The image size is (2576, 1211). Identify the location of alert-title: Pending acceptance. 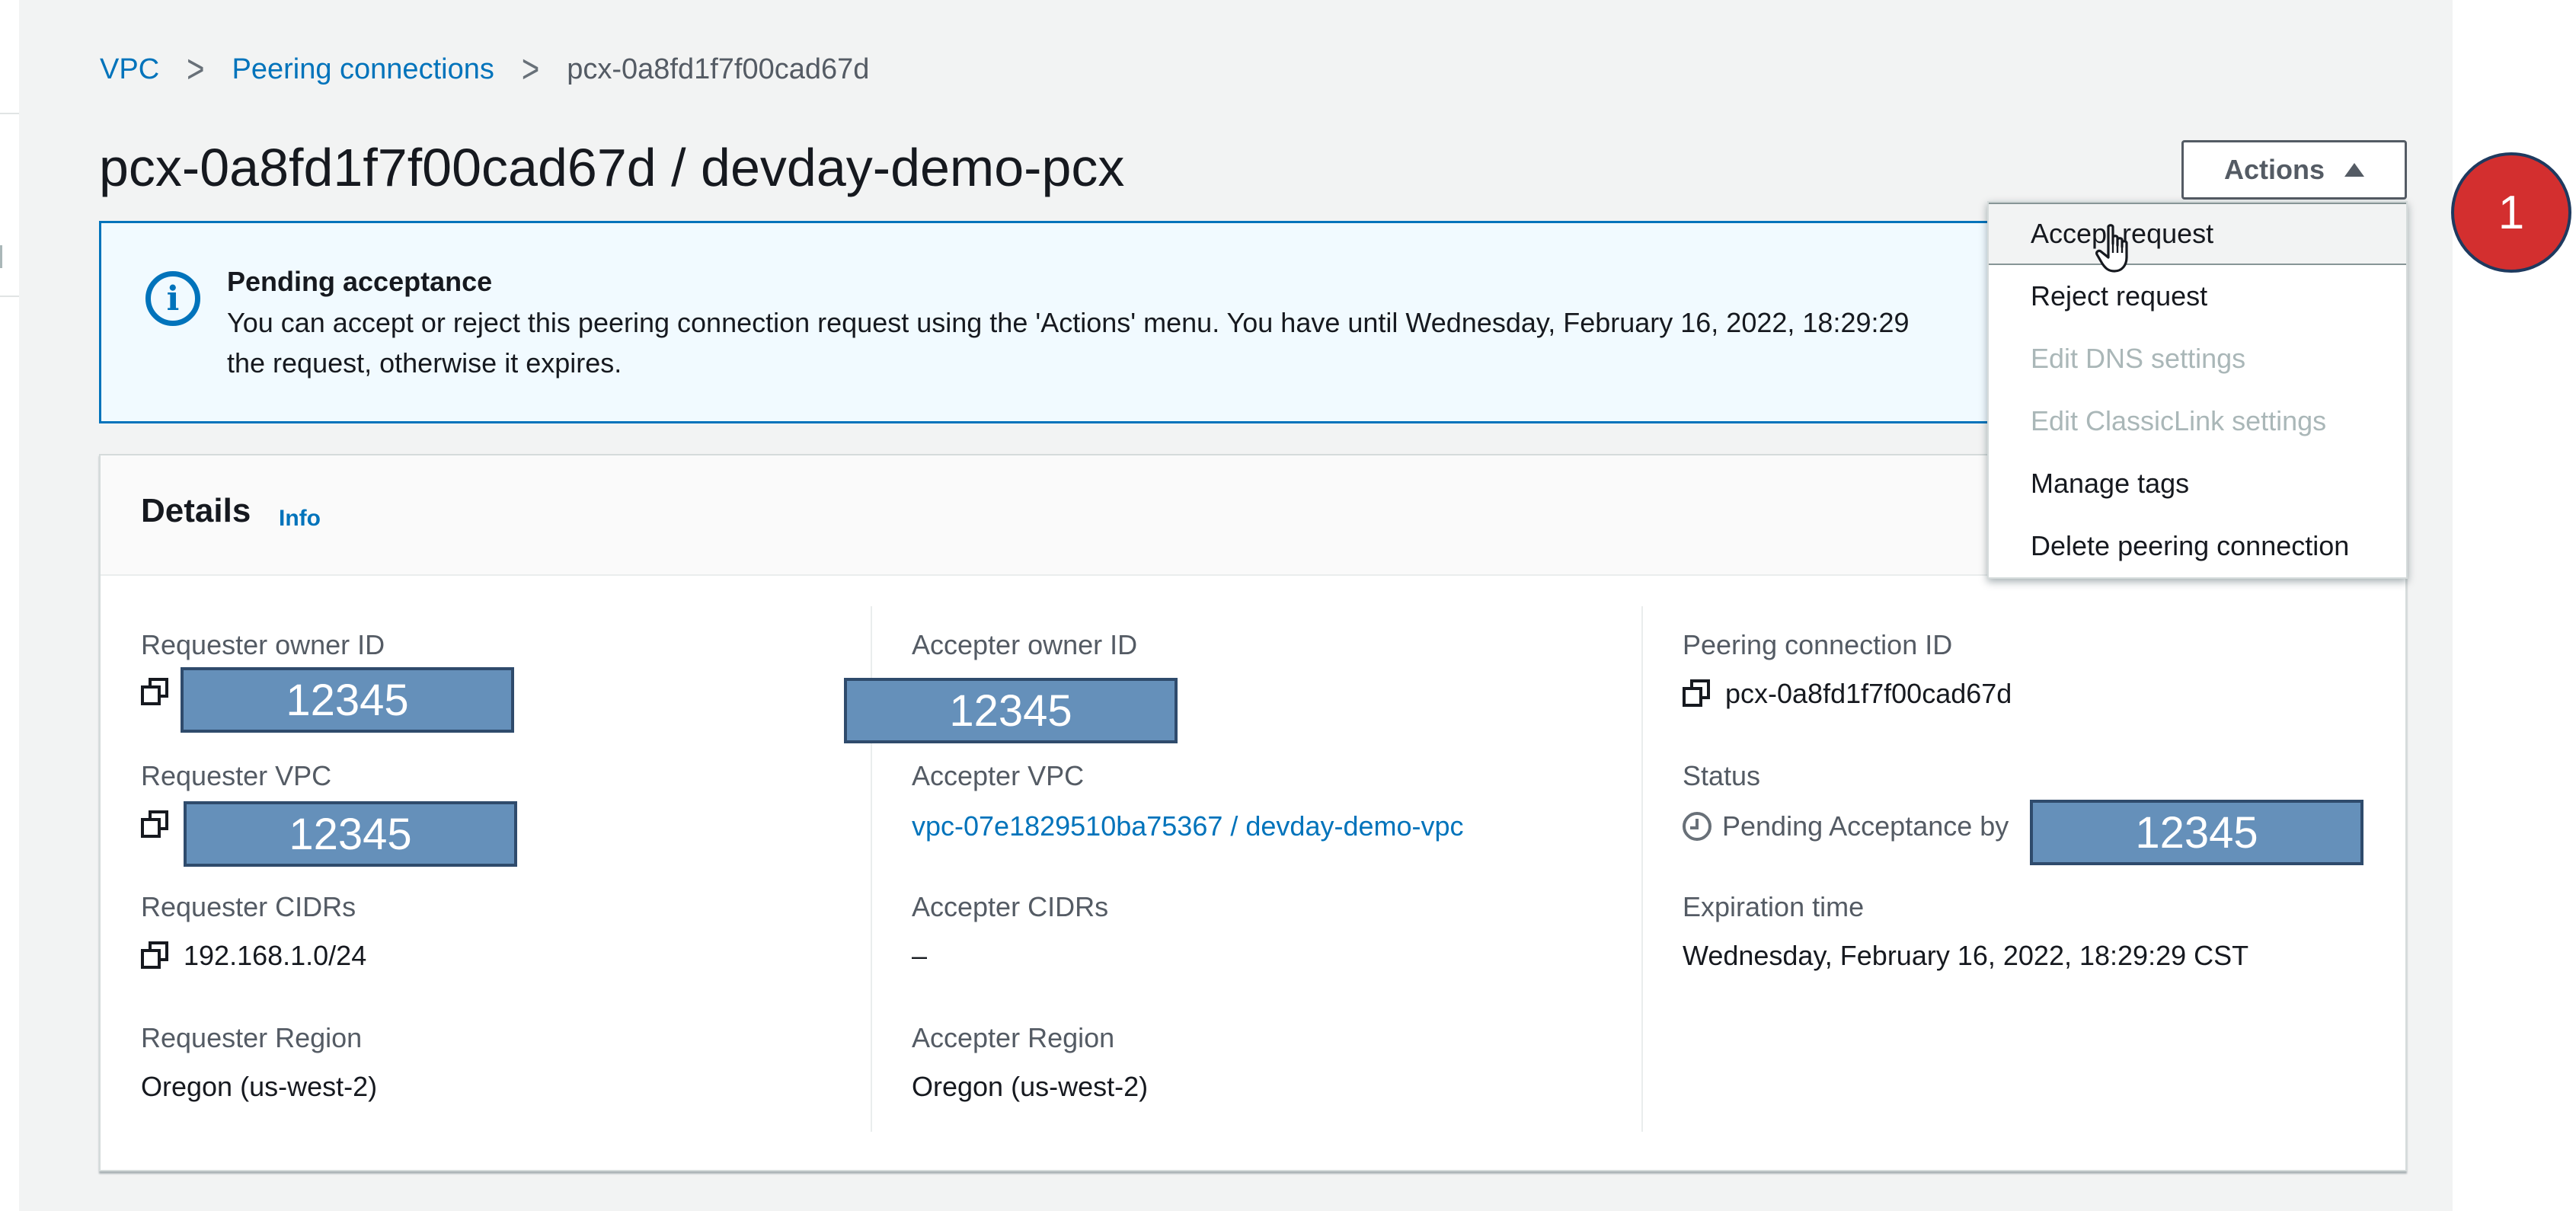
(360, 282).